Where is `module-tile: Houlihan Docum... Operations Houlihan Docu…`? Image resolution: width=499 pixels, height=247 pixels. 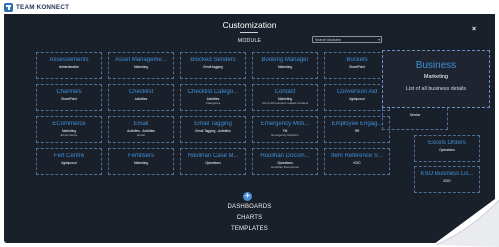
module-tile: Houlihan Docum... Operations Houlihan Docu… is located at coordinates (285, 161).